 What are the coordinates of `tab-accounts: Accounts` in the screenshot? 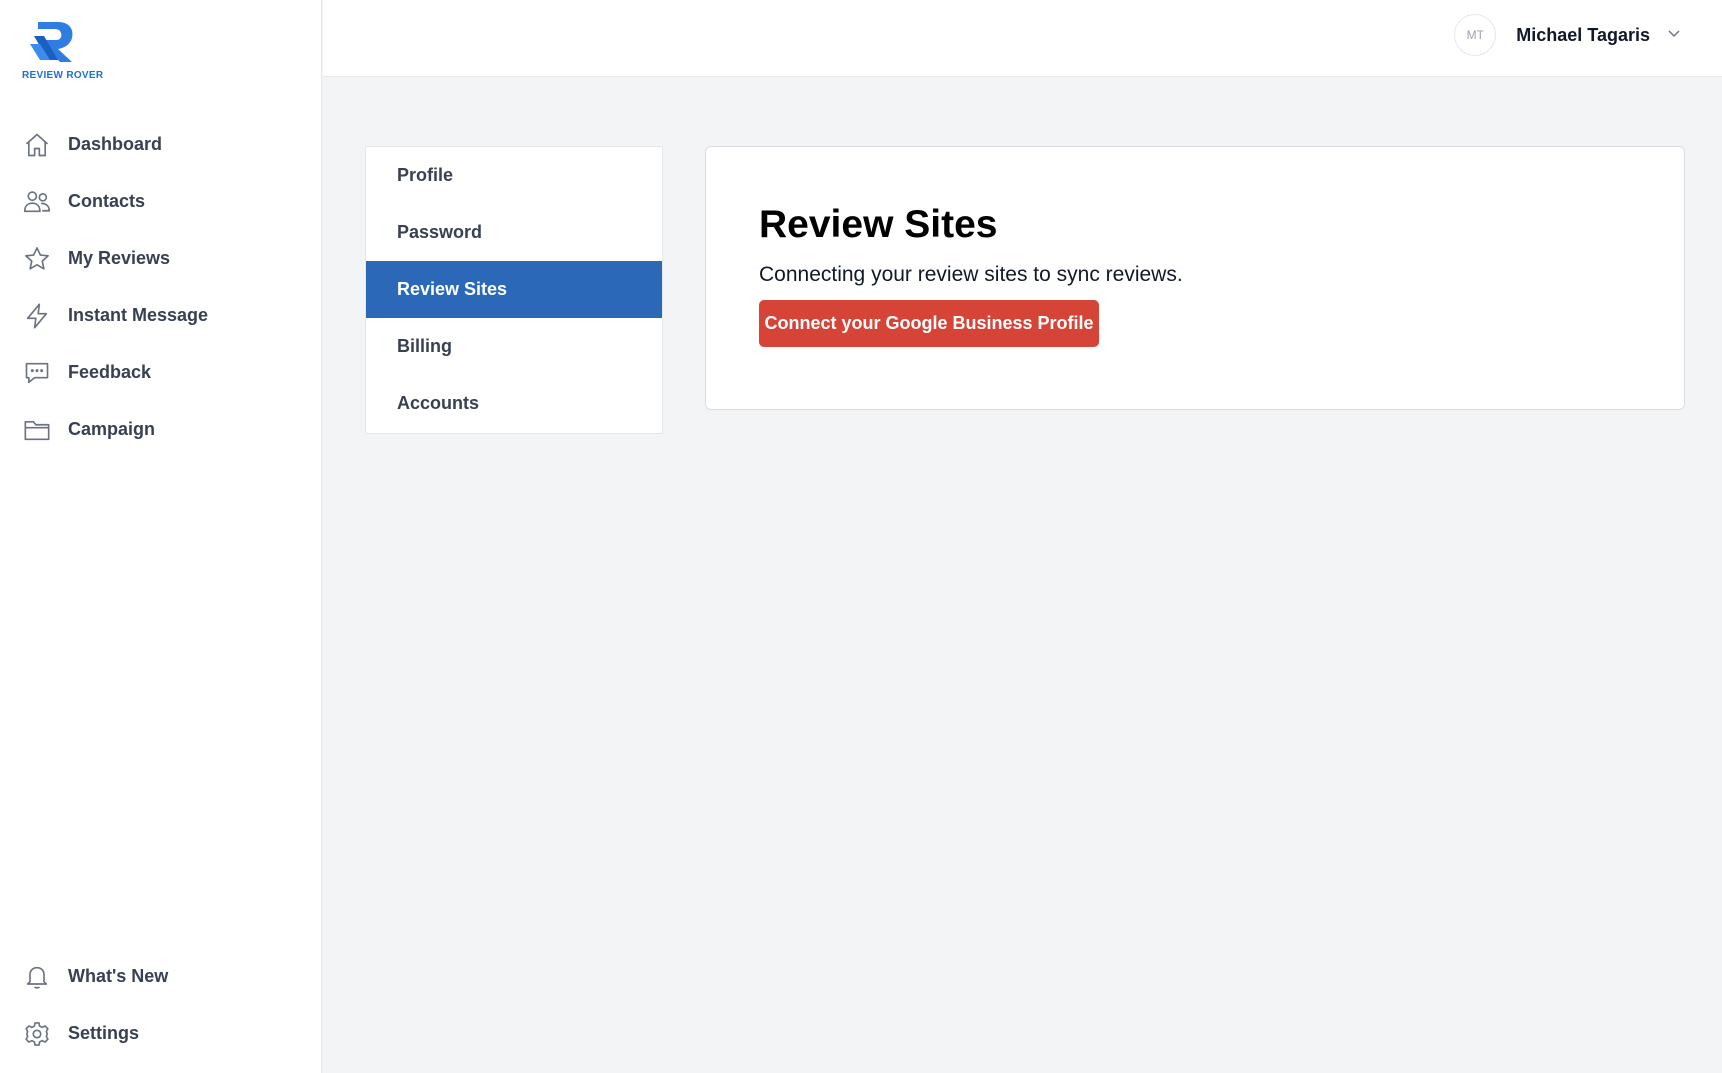 It's located at (514, 403).